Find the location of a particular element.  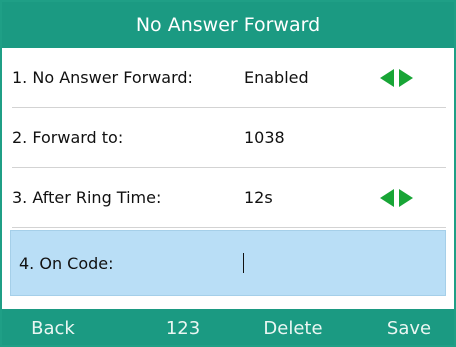

save-softkey: Save is located at coordinates (409, 327).